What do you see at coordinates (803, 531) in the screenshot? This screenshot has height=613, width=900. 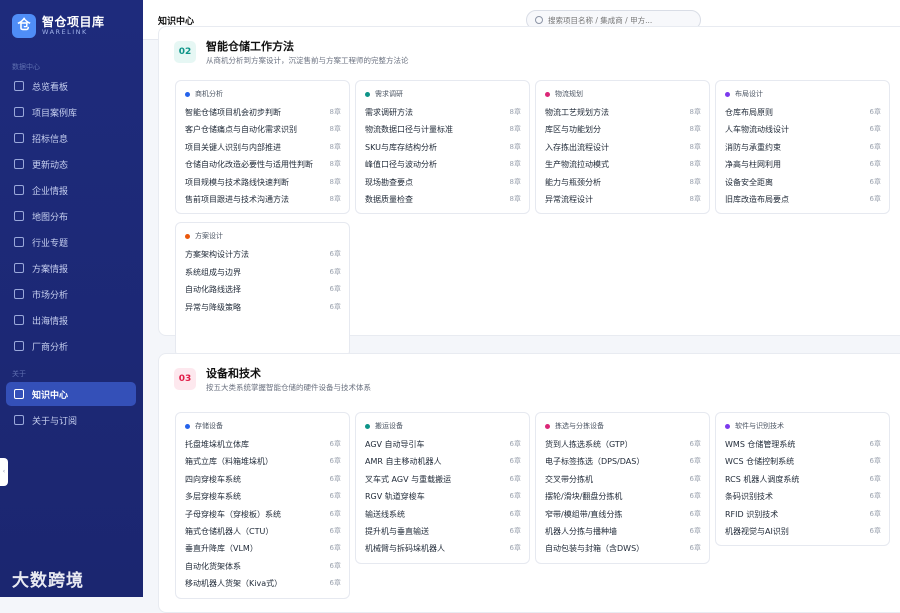 I see `topic-link: 机器视觉与AI识别 6章` at bounding box center [803, 531].